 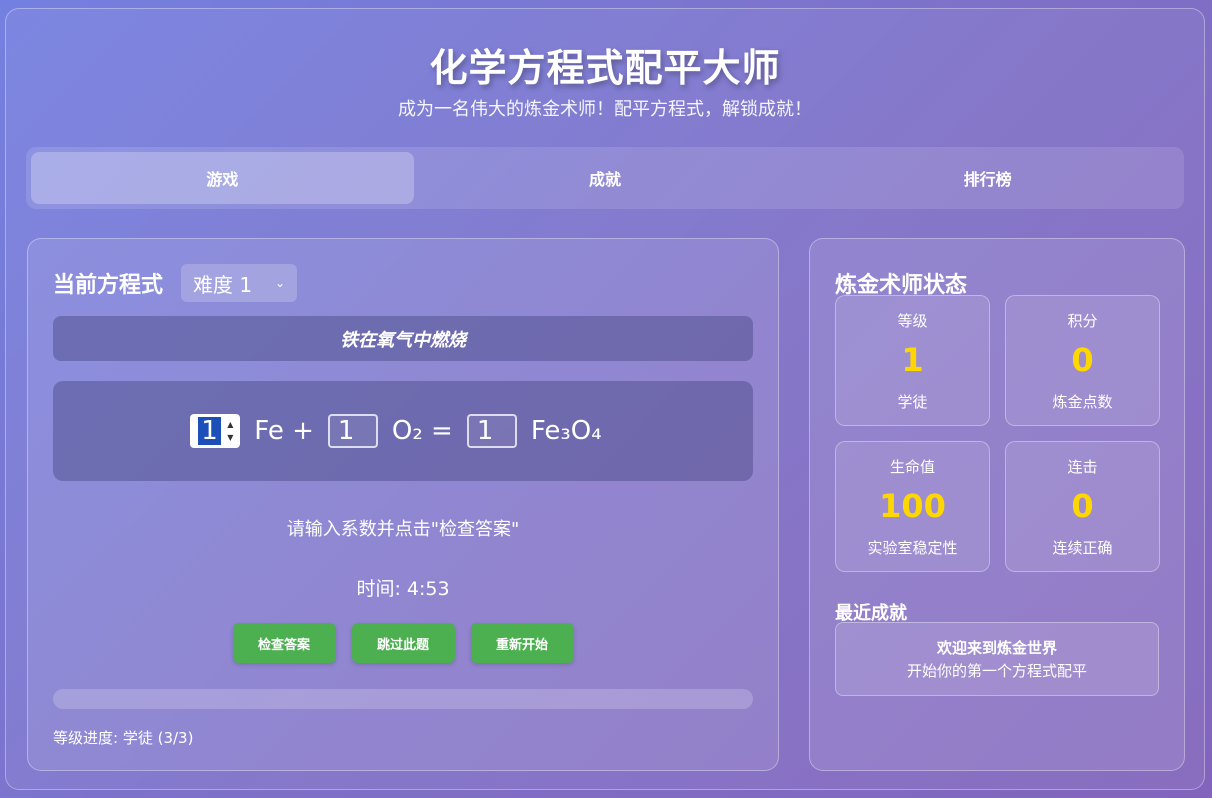 What do you see at coordinates (996, 648) in the screenshot?
I see `achievement-name: 欢迎来到炼金世界` at bounding box center [996, 648].